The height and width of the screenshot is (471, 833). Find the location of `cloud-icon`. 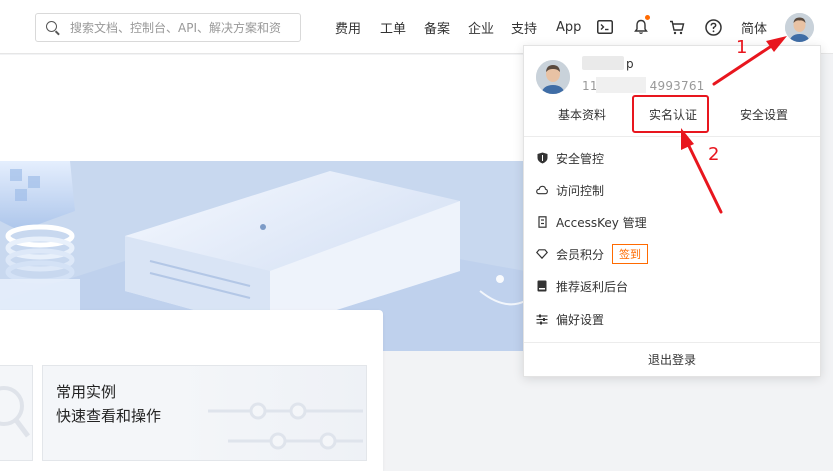

cloud-icon is located at coordinates (542, 190).